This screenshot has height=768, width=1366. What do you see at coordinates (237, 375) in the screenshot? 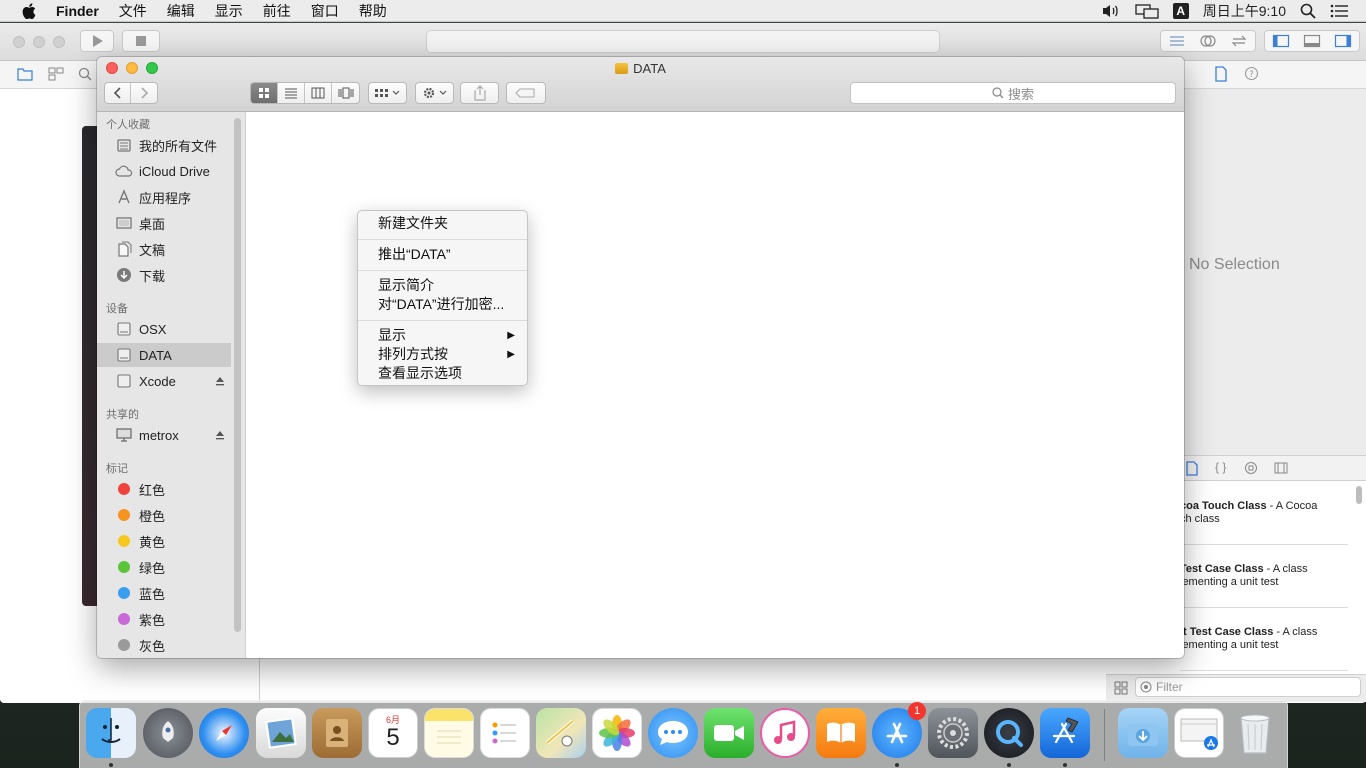
I see `sidebar-scrollbar` at bounding box center [237, 375].